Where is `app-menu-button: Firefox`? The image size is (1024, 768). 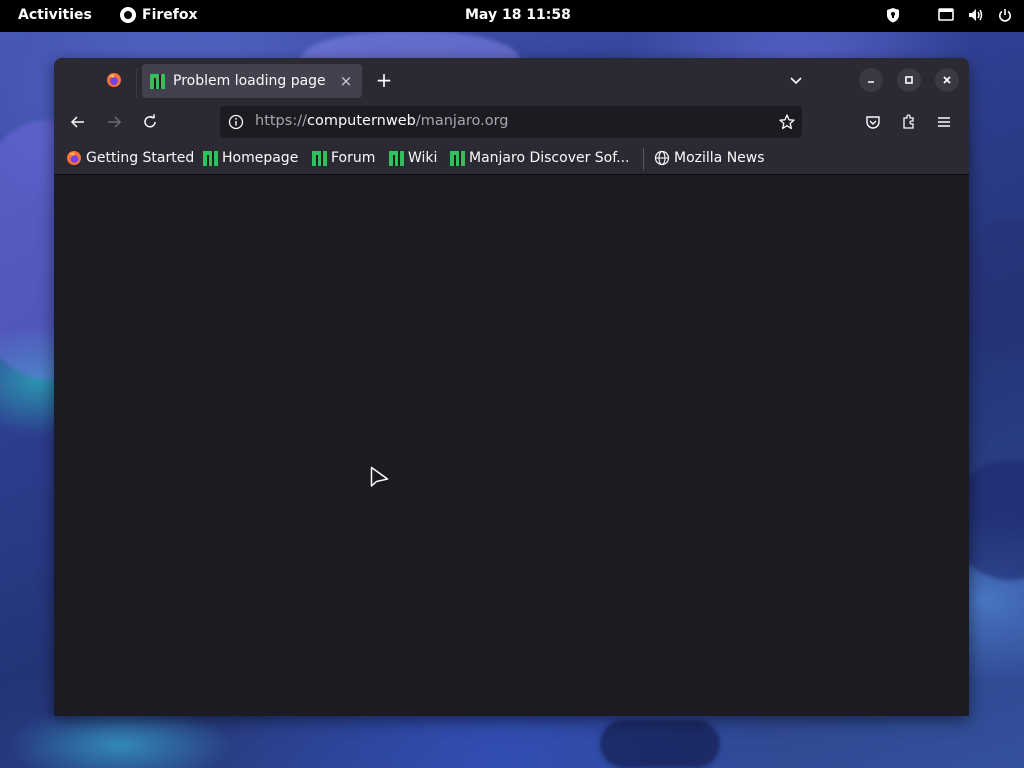 app-menu-button: Firefox is located at coordinates (159, 15).